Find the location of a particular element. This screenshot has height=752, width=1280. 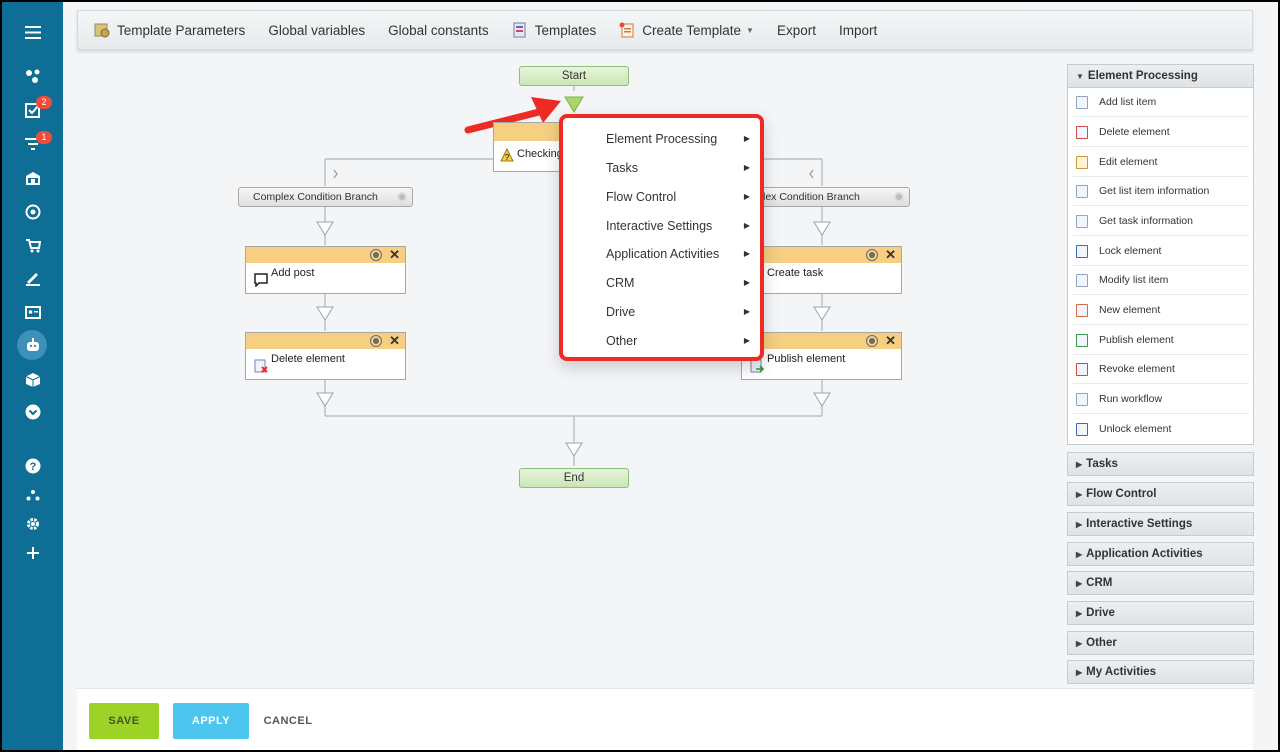

help-icon: ? is located at coordinates (32, 466).